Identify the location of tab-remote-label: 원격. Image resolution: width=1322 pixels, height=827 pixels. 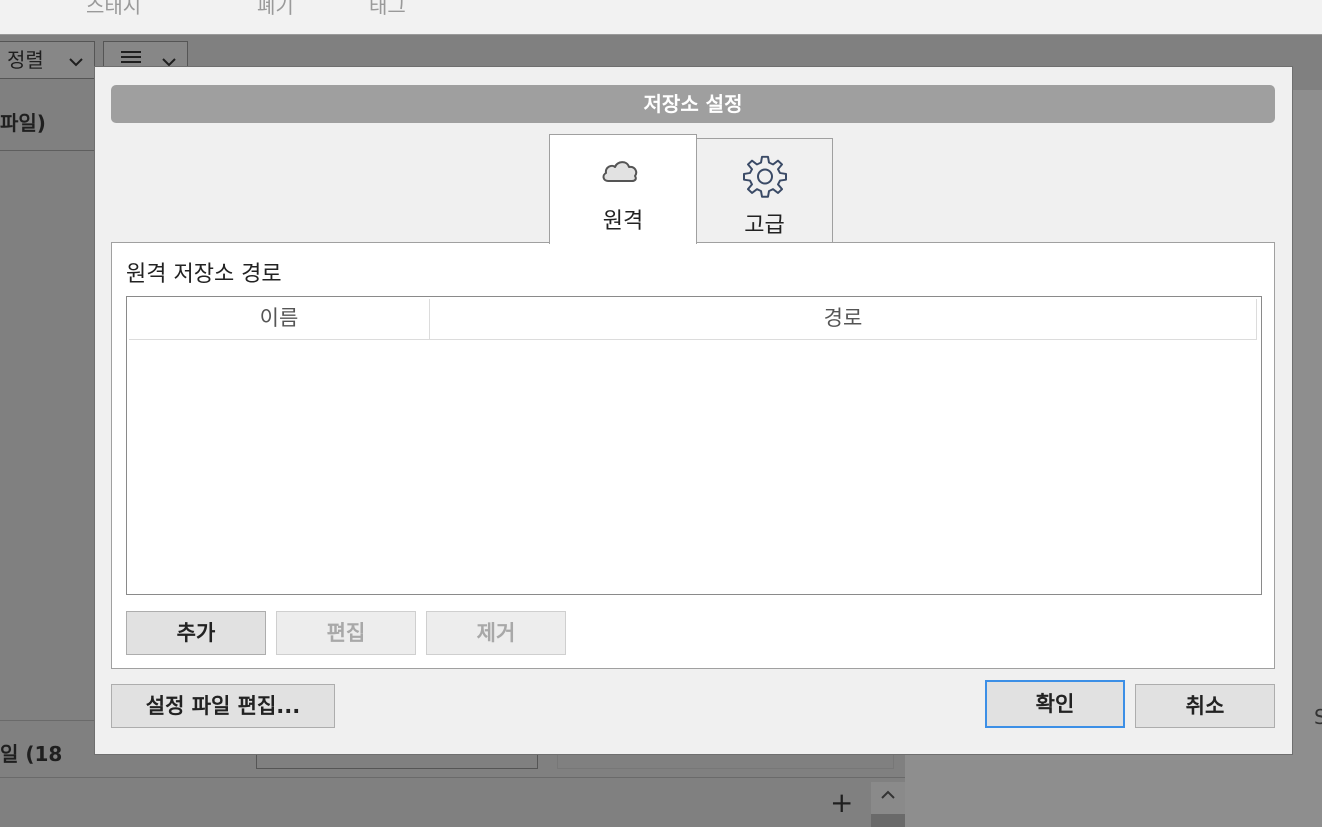
(623, 221).